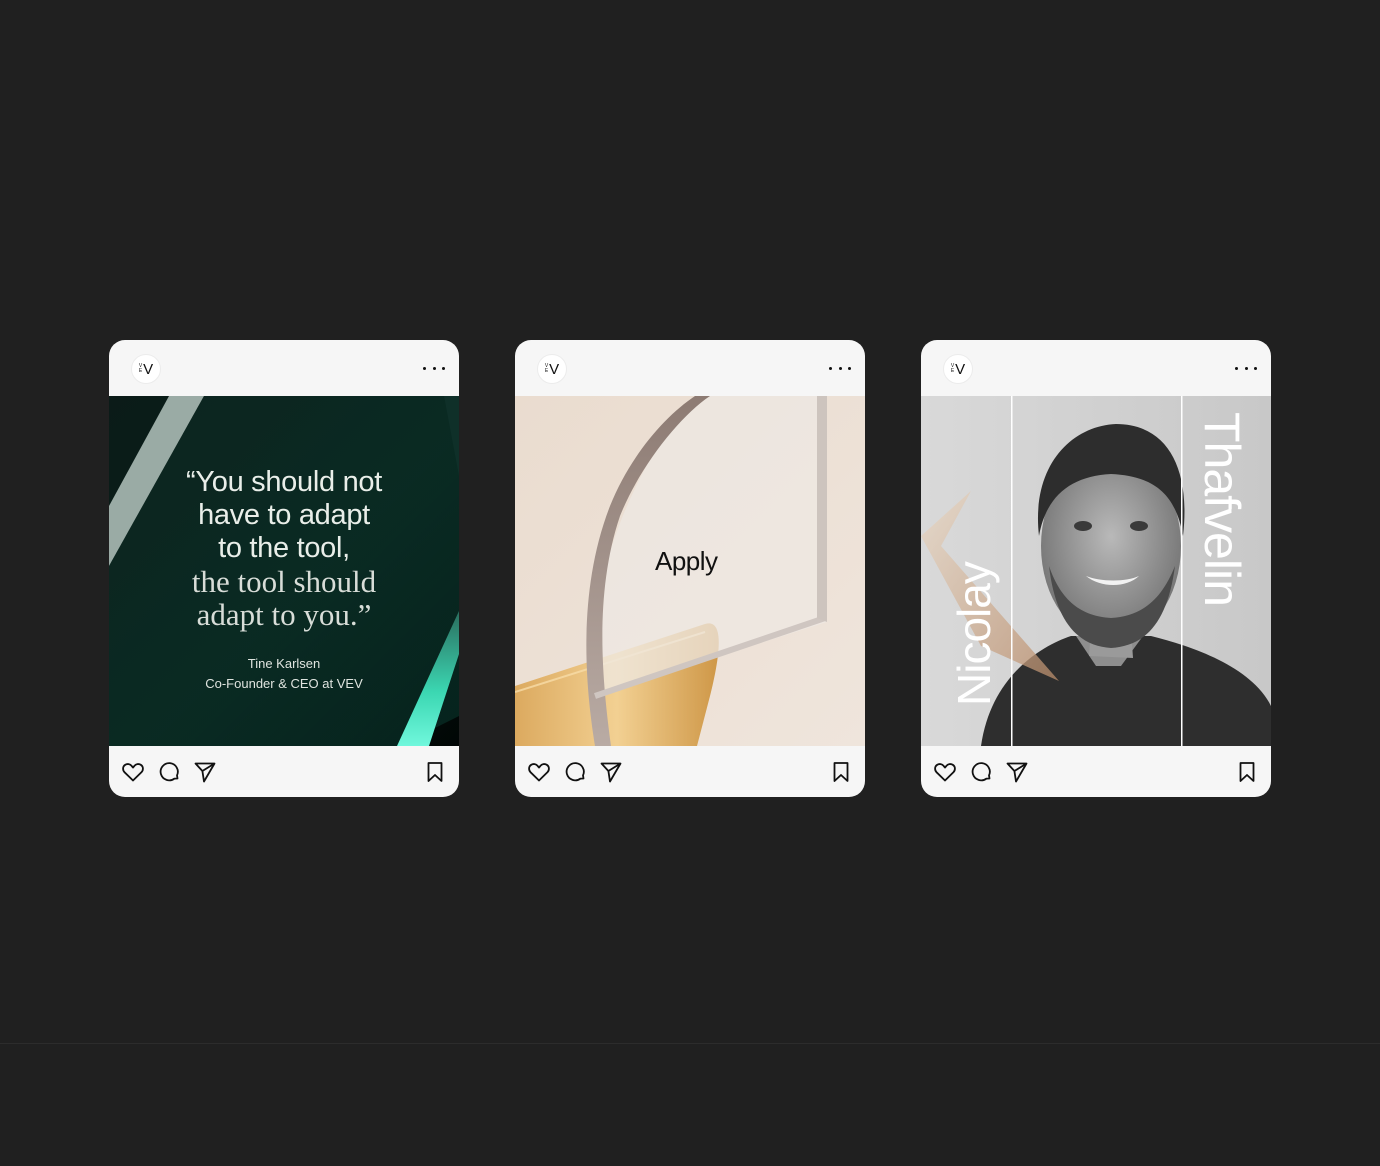 This screenshot has width=1380, height=1166. I want to click on post-image: Apply, so click(690, 571).